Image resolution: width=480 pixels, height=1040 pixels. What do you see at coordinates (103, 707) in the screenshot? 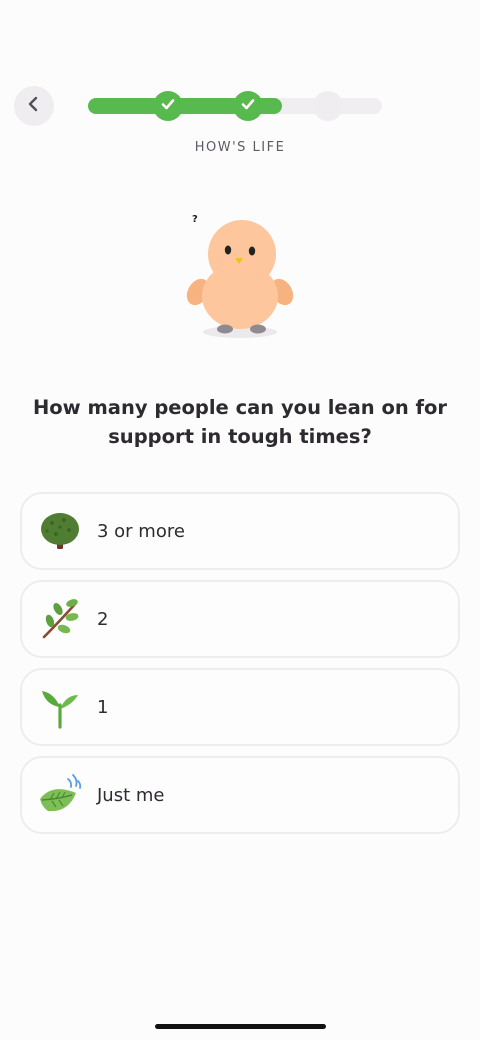
I see `option-label: 1` at bounding box center [103, 707].